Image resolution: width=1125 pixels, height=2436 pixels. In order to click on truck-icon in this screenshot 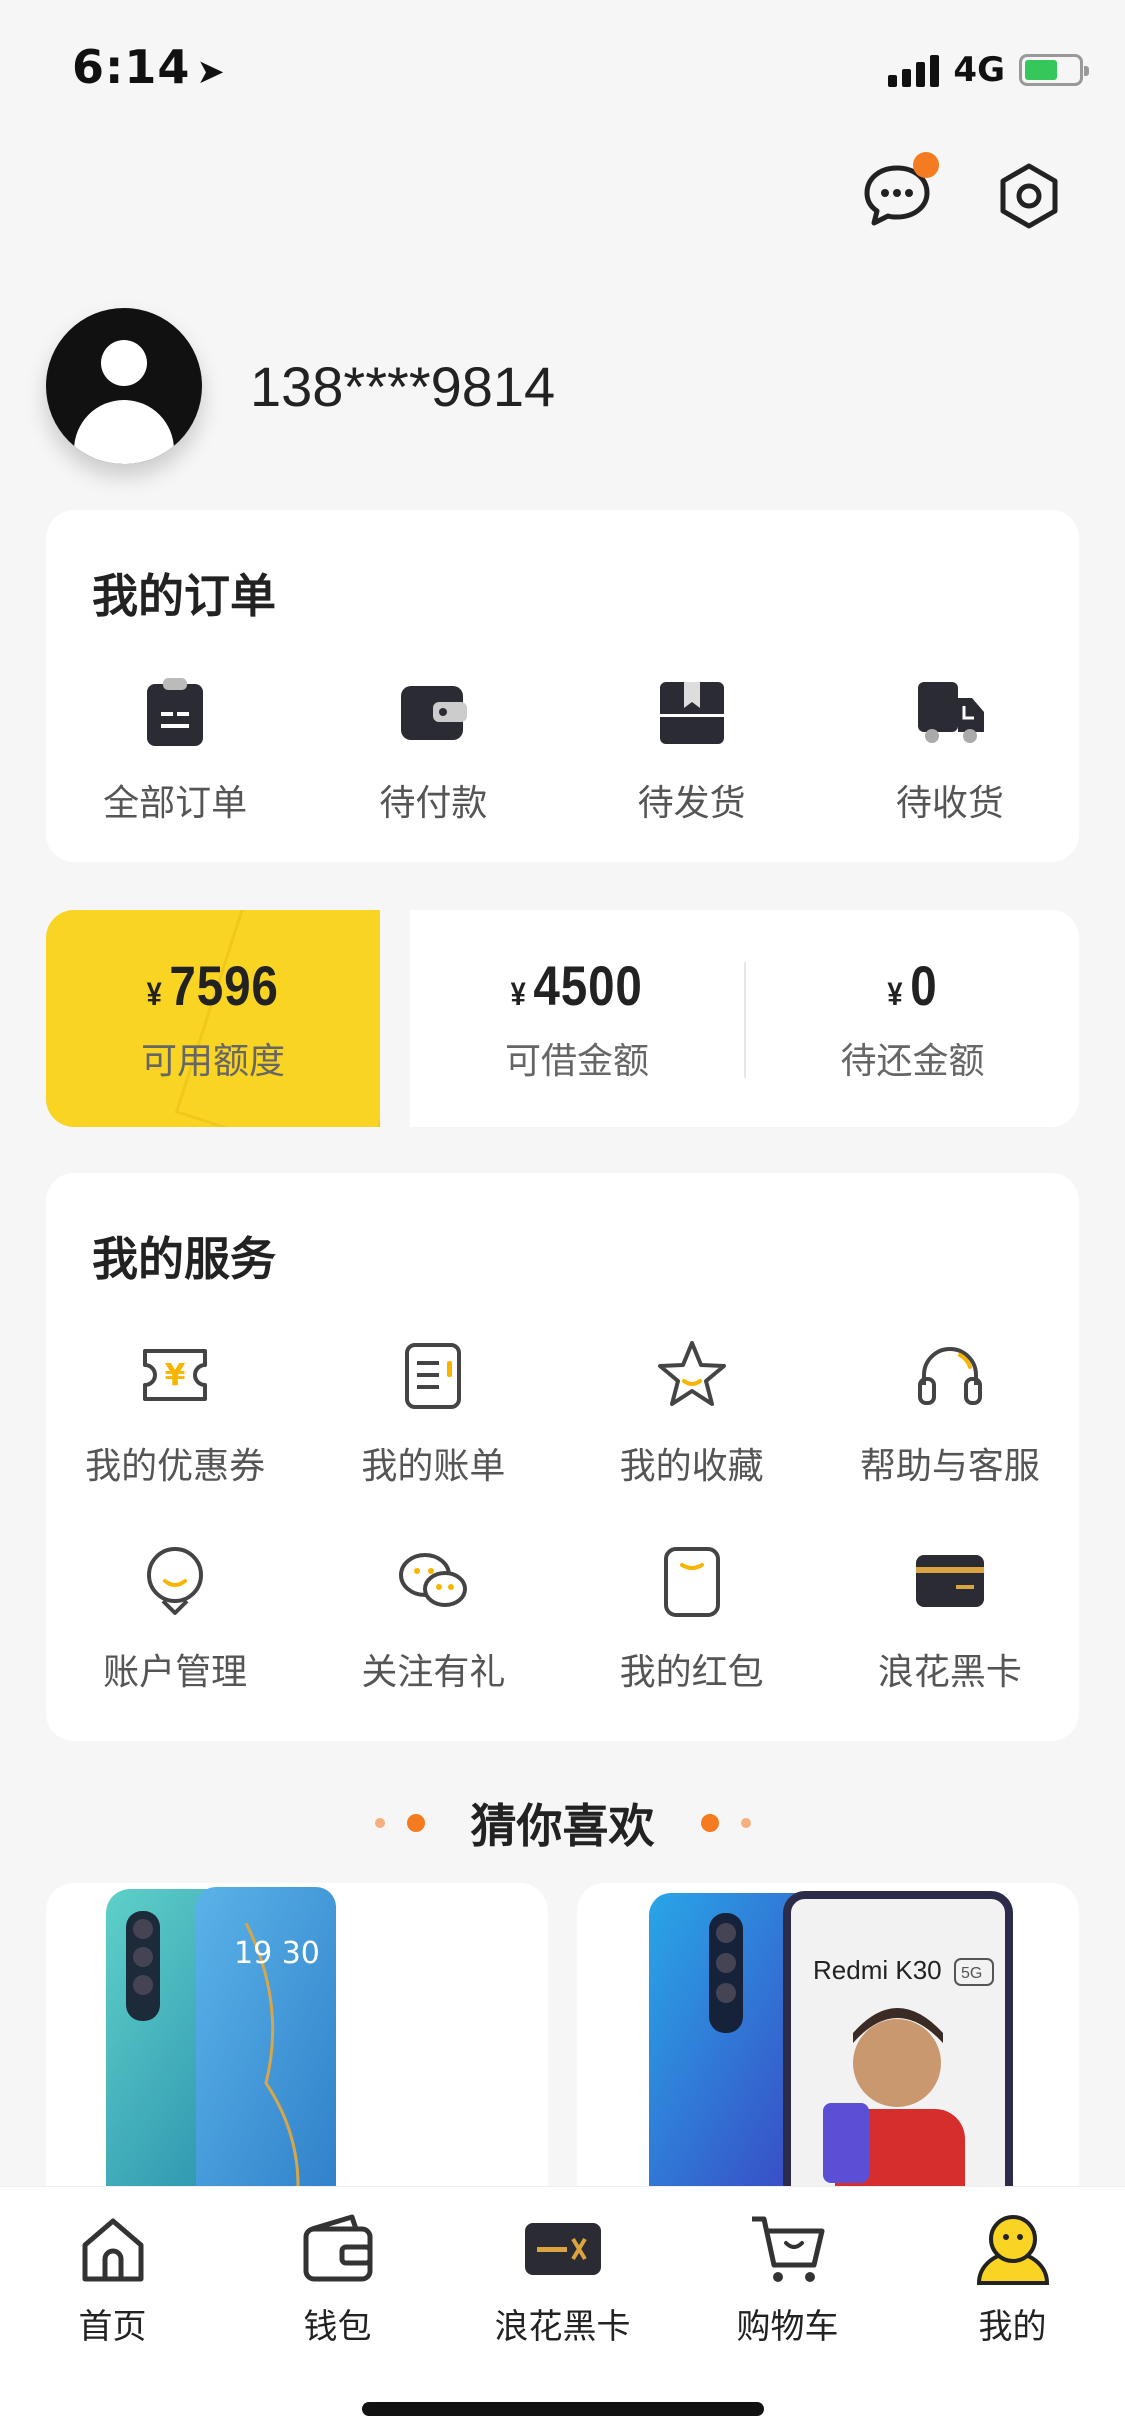, I will do `click(950, 712)`.